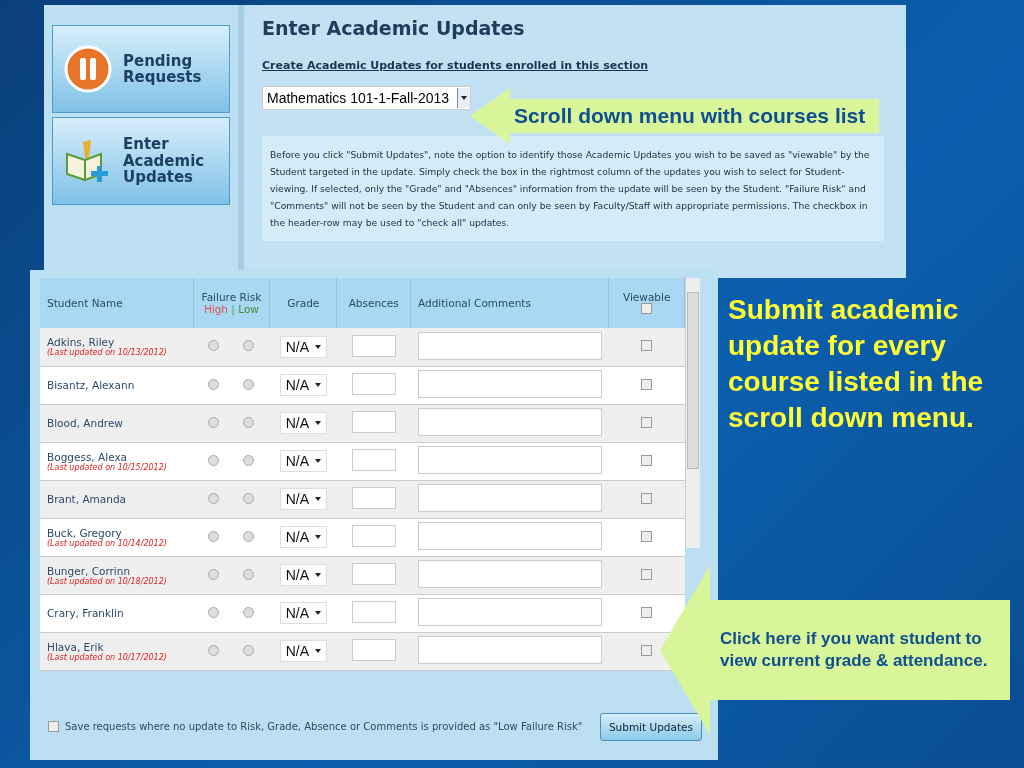 The height and width of the screenshot is (768, 1024). I want to click on nav-button: Pending Requests, so click(141, 69).